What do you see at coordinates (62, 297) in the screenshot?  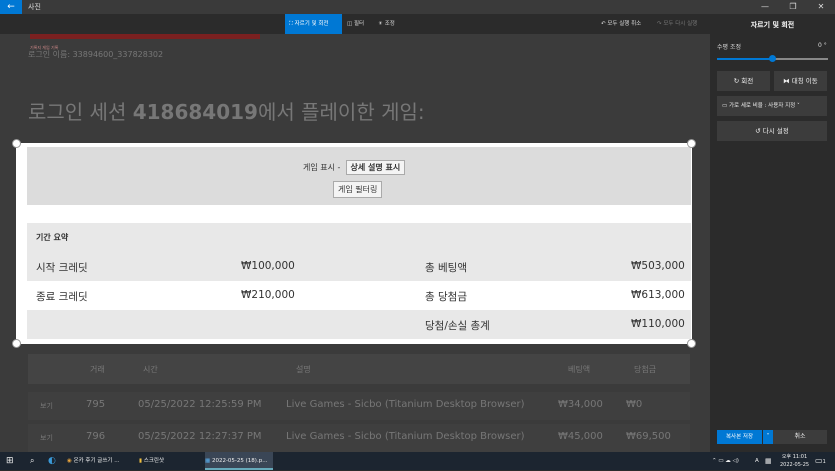 I see `summary-label: 종료 크레딧` at bounding box center [62, 297].